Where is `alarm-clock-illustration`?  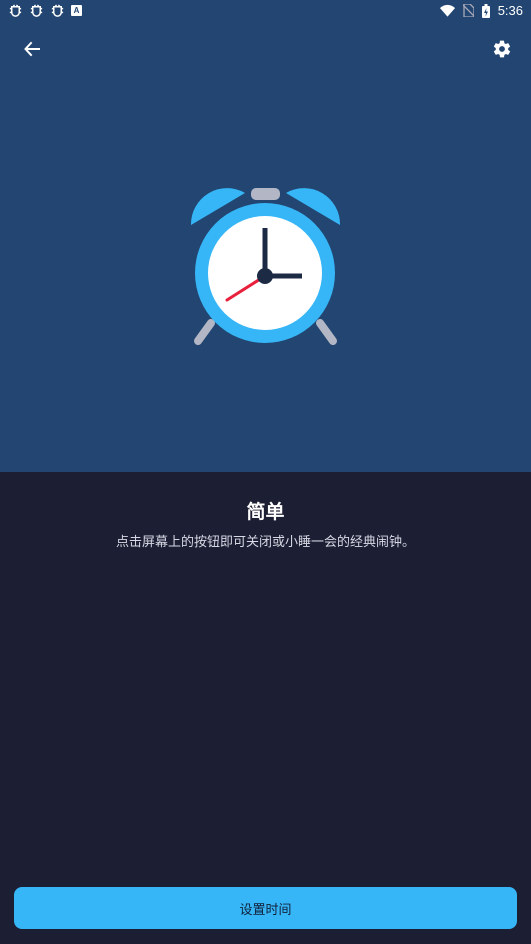 alarm-clock-illustration is located at coordinates (265, 266).